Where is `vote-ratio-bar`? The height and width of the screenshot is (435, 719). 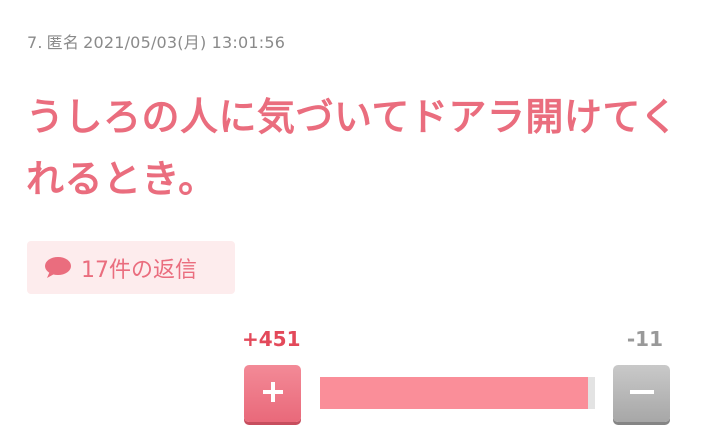
vote-ratio-bar is located at coordinates (457, 393).